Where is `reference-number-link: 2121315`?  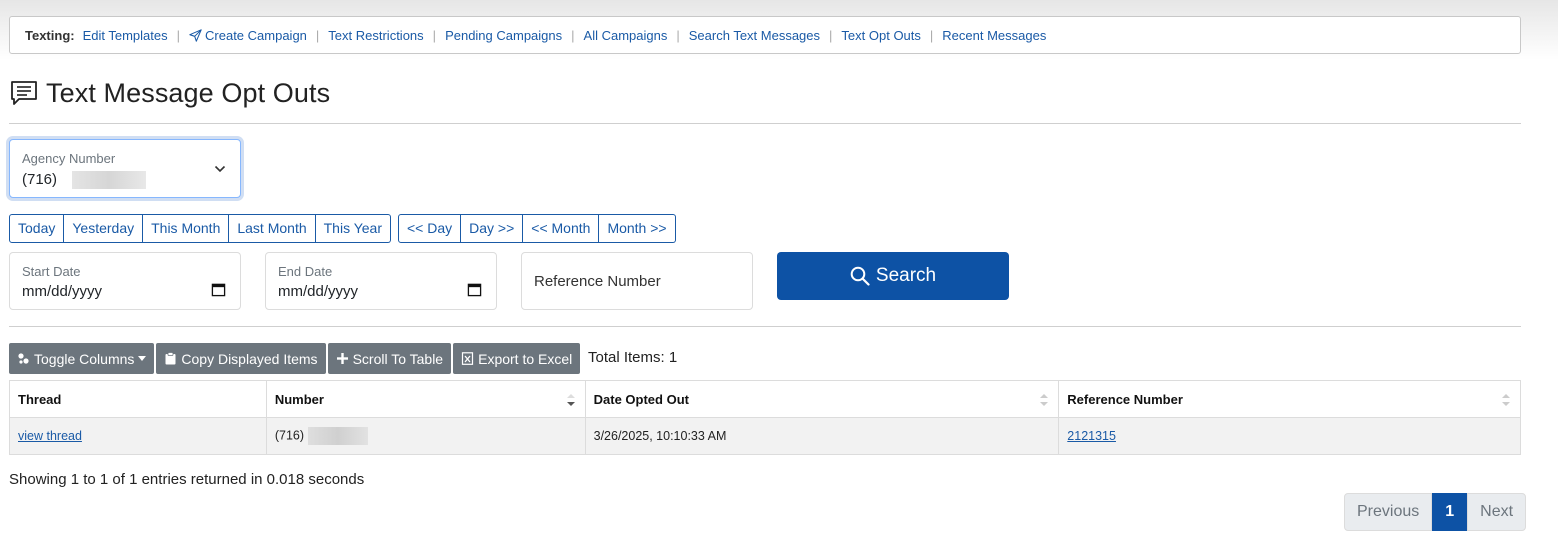
reference-number-link: 2121315 is located at coordinates (1091, 436).